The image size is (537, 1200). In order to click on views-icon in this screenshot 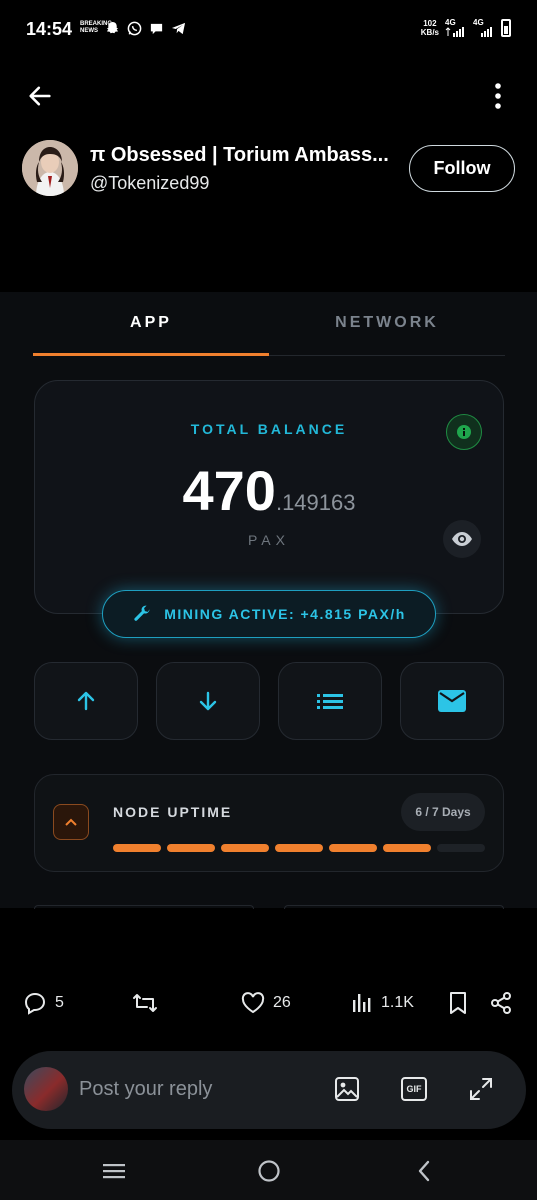, I will do `click(362, 1003)`.